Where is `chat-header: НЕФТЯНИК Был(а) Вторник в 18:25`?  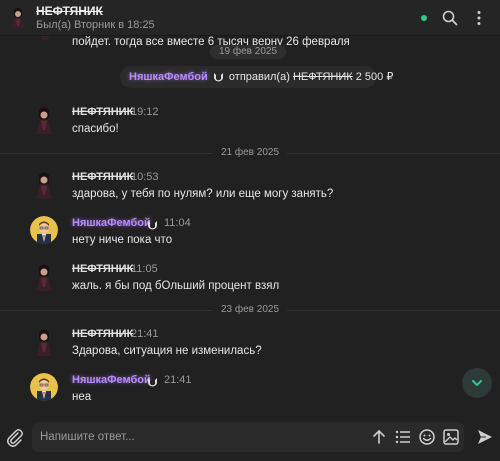 chat-header: НЕФТЯНИК Был(а) Вторник в 18:25 is located at coordinates (250, 18).